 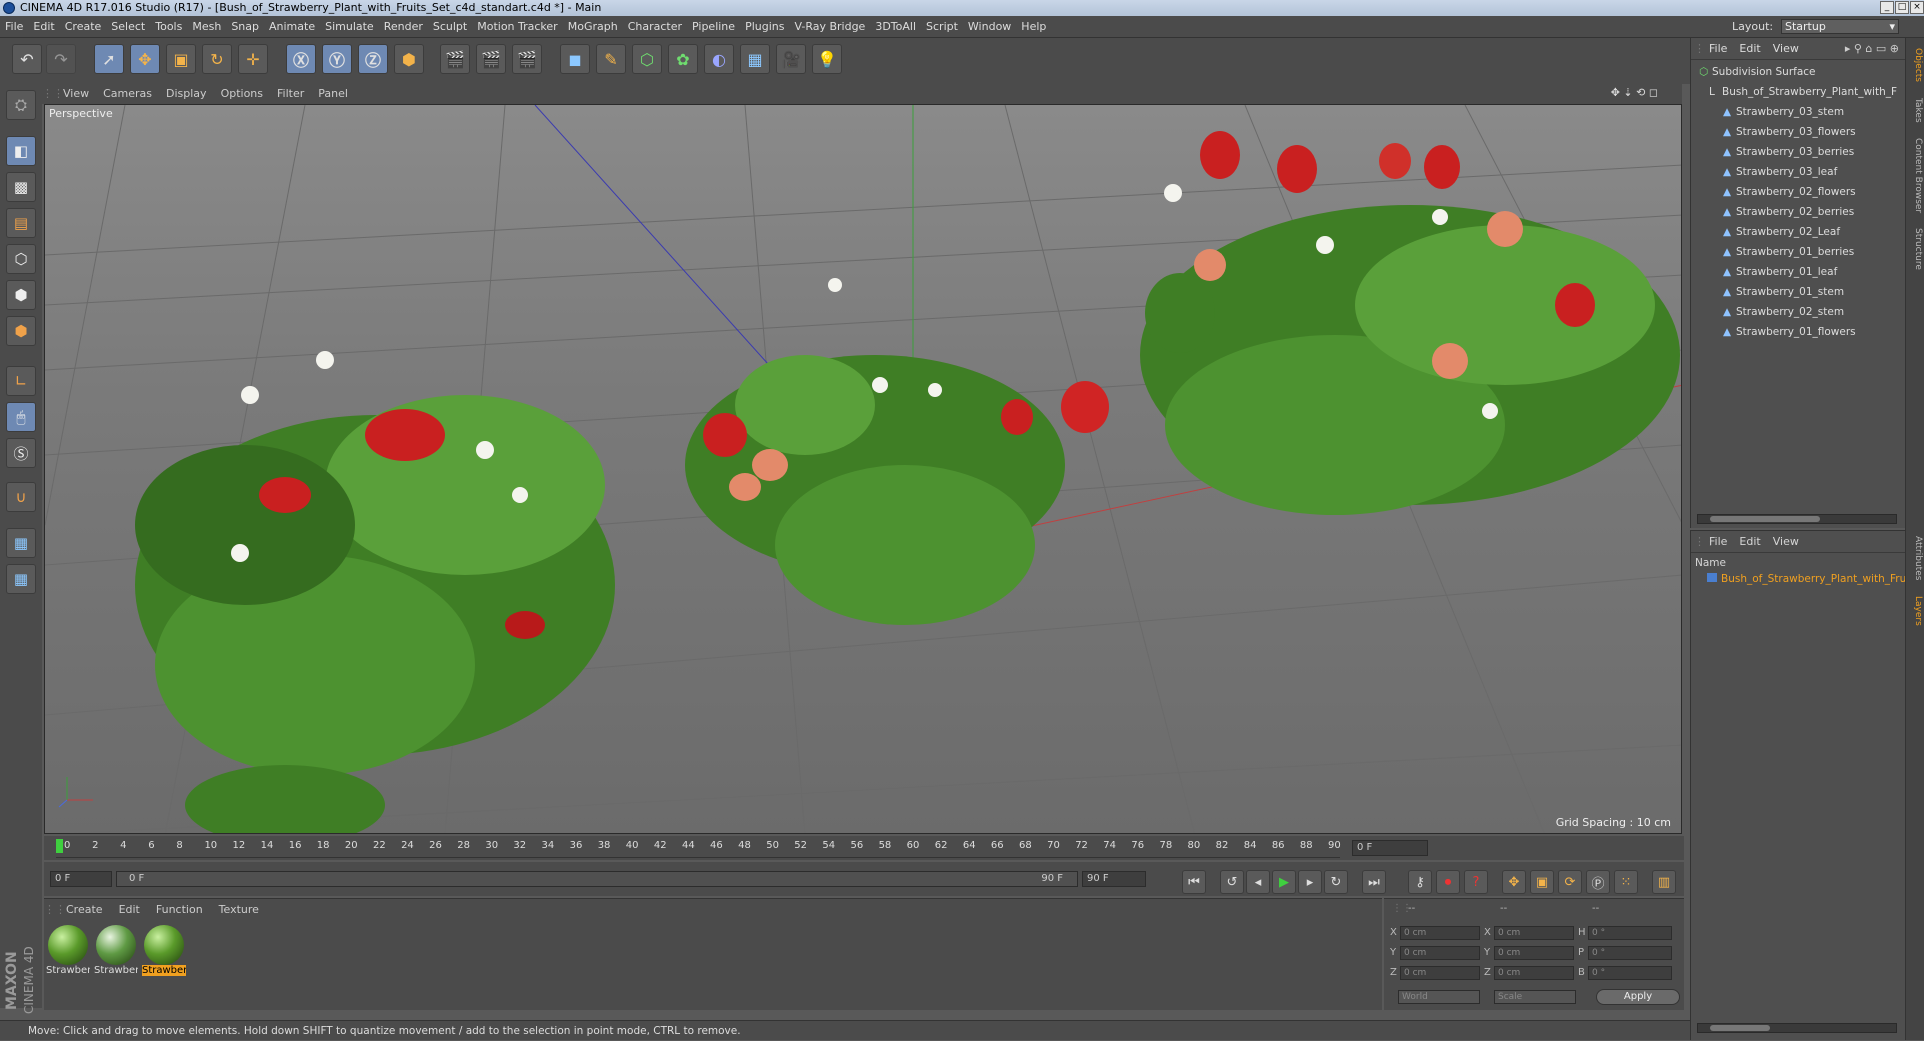 What do you see at coordinates (253, 59) in the screenshot?
I see `recent-tool-button: ✛` at bounding box center [253, 59].